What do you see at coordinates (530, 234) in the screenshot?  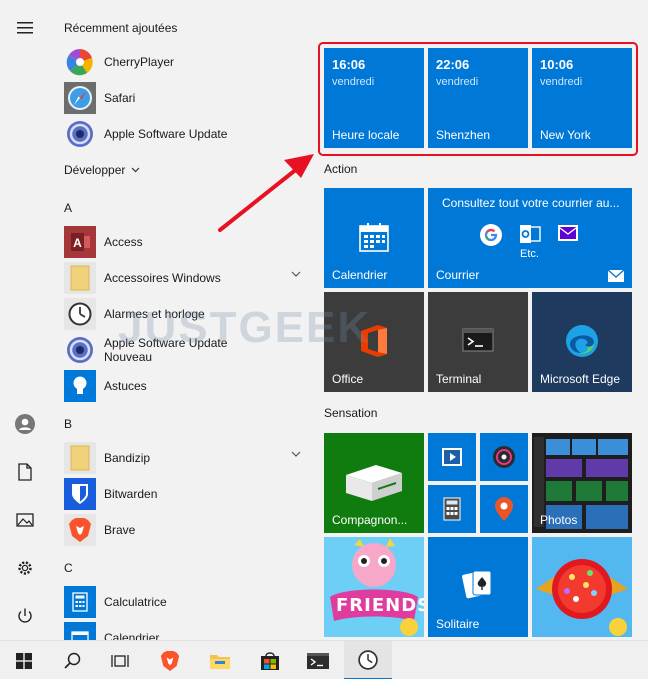 I see `outlook-icon` at bounding box center [530, 234].